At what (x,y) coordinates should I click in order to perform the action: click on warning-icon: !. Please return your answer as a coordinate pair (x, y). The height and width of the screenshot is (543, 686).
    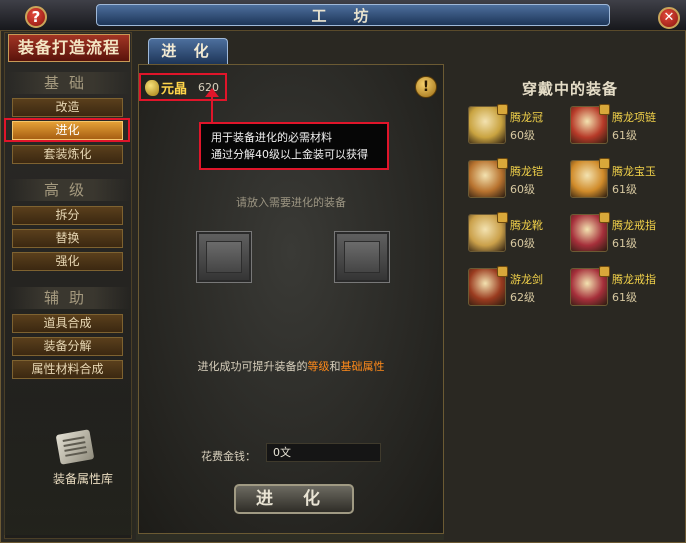
    Looking at the image, I should click on (426, 87).